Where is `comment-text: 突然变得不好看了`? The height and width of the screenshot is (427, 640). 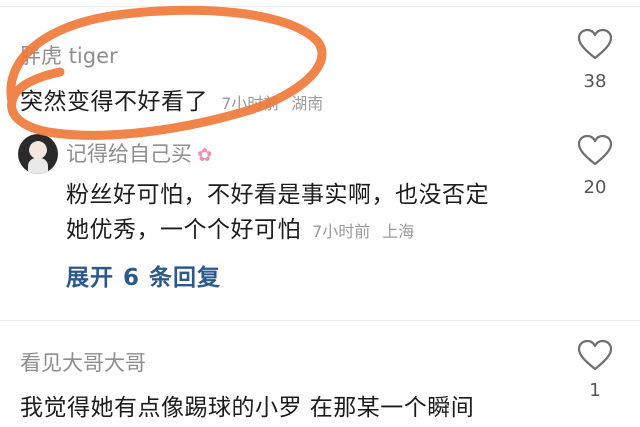 comment-text: 突然变得不好看了 is located at coordinates (114, 102).